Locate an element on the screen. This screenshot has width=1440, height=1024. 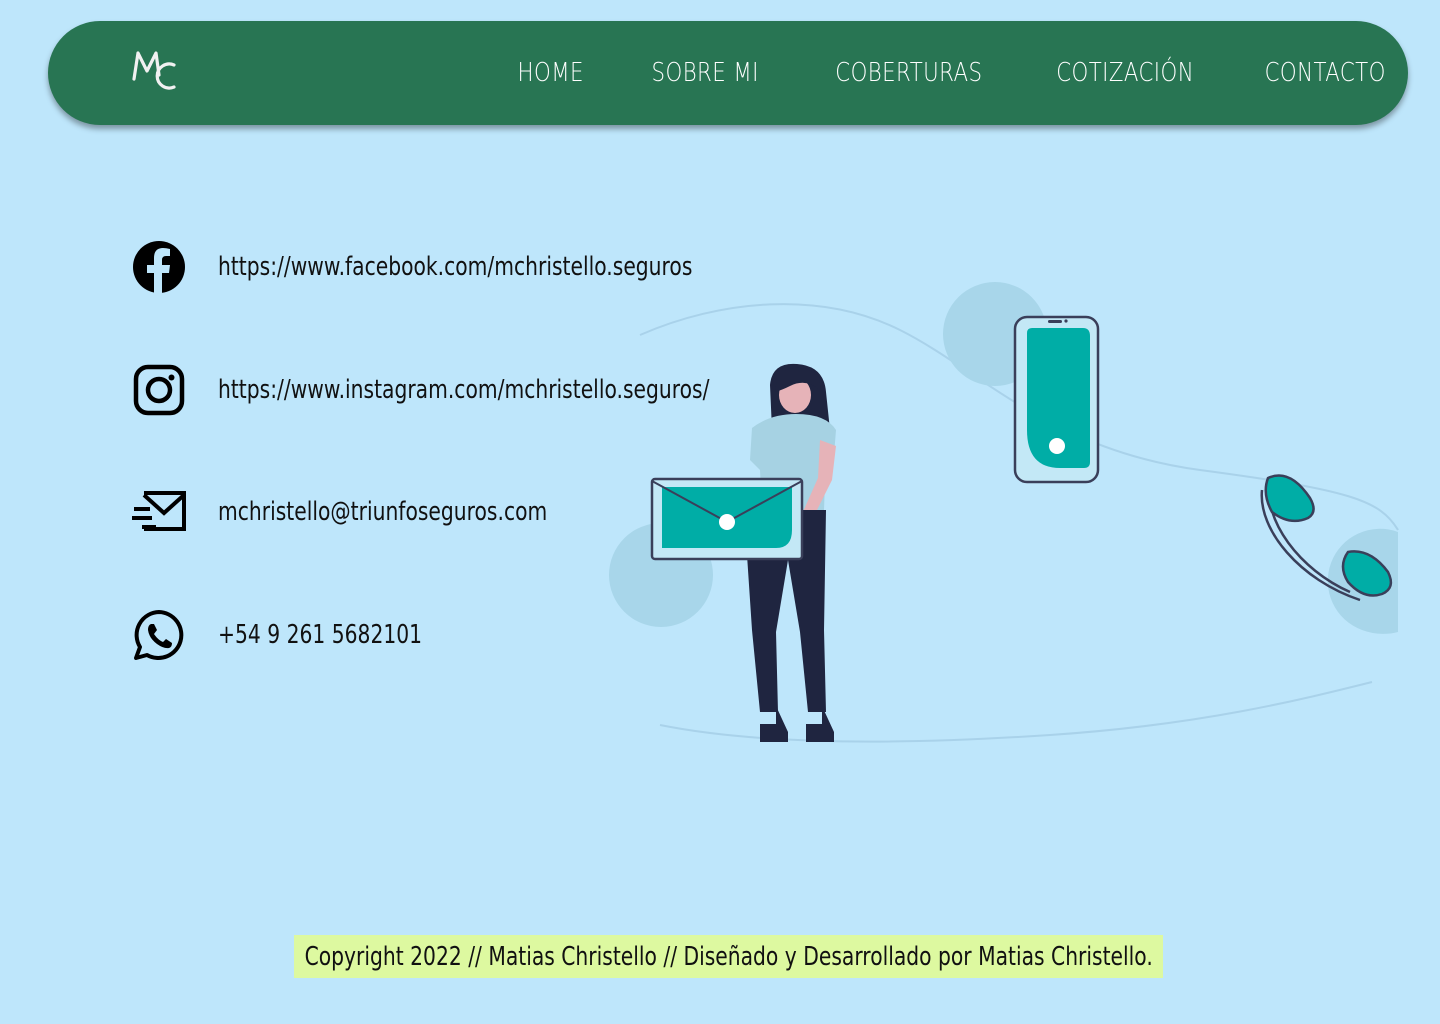
nav-sobre-mi: SOBRE MI is located at coordinates (704, 73).